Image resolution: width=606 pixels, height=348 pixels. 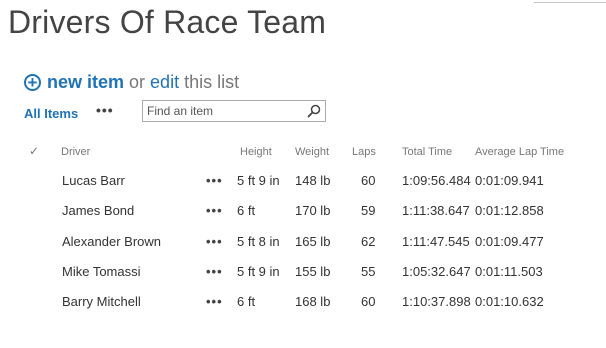 I want to click on window-edge, so click(x=570, y=1).